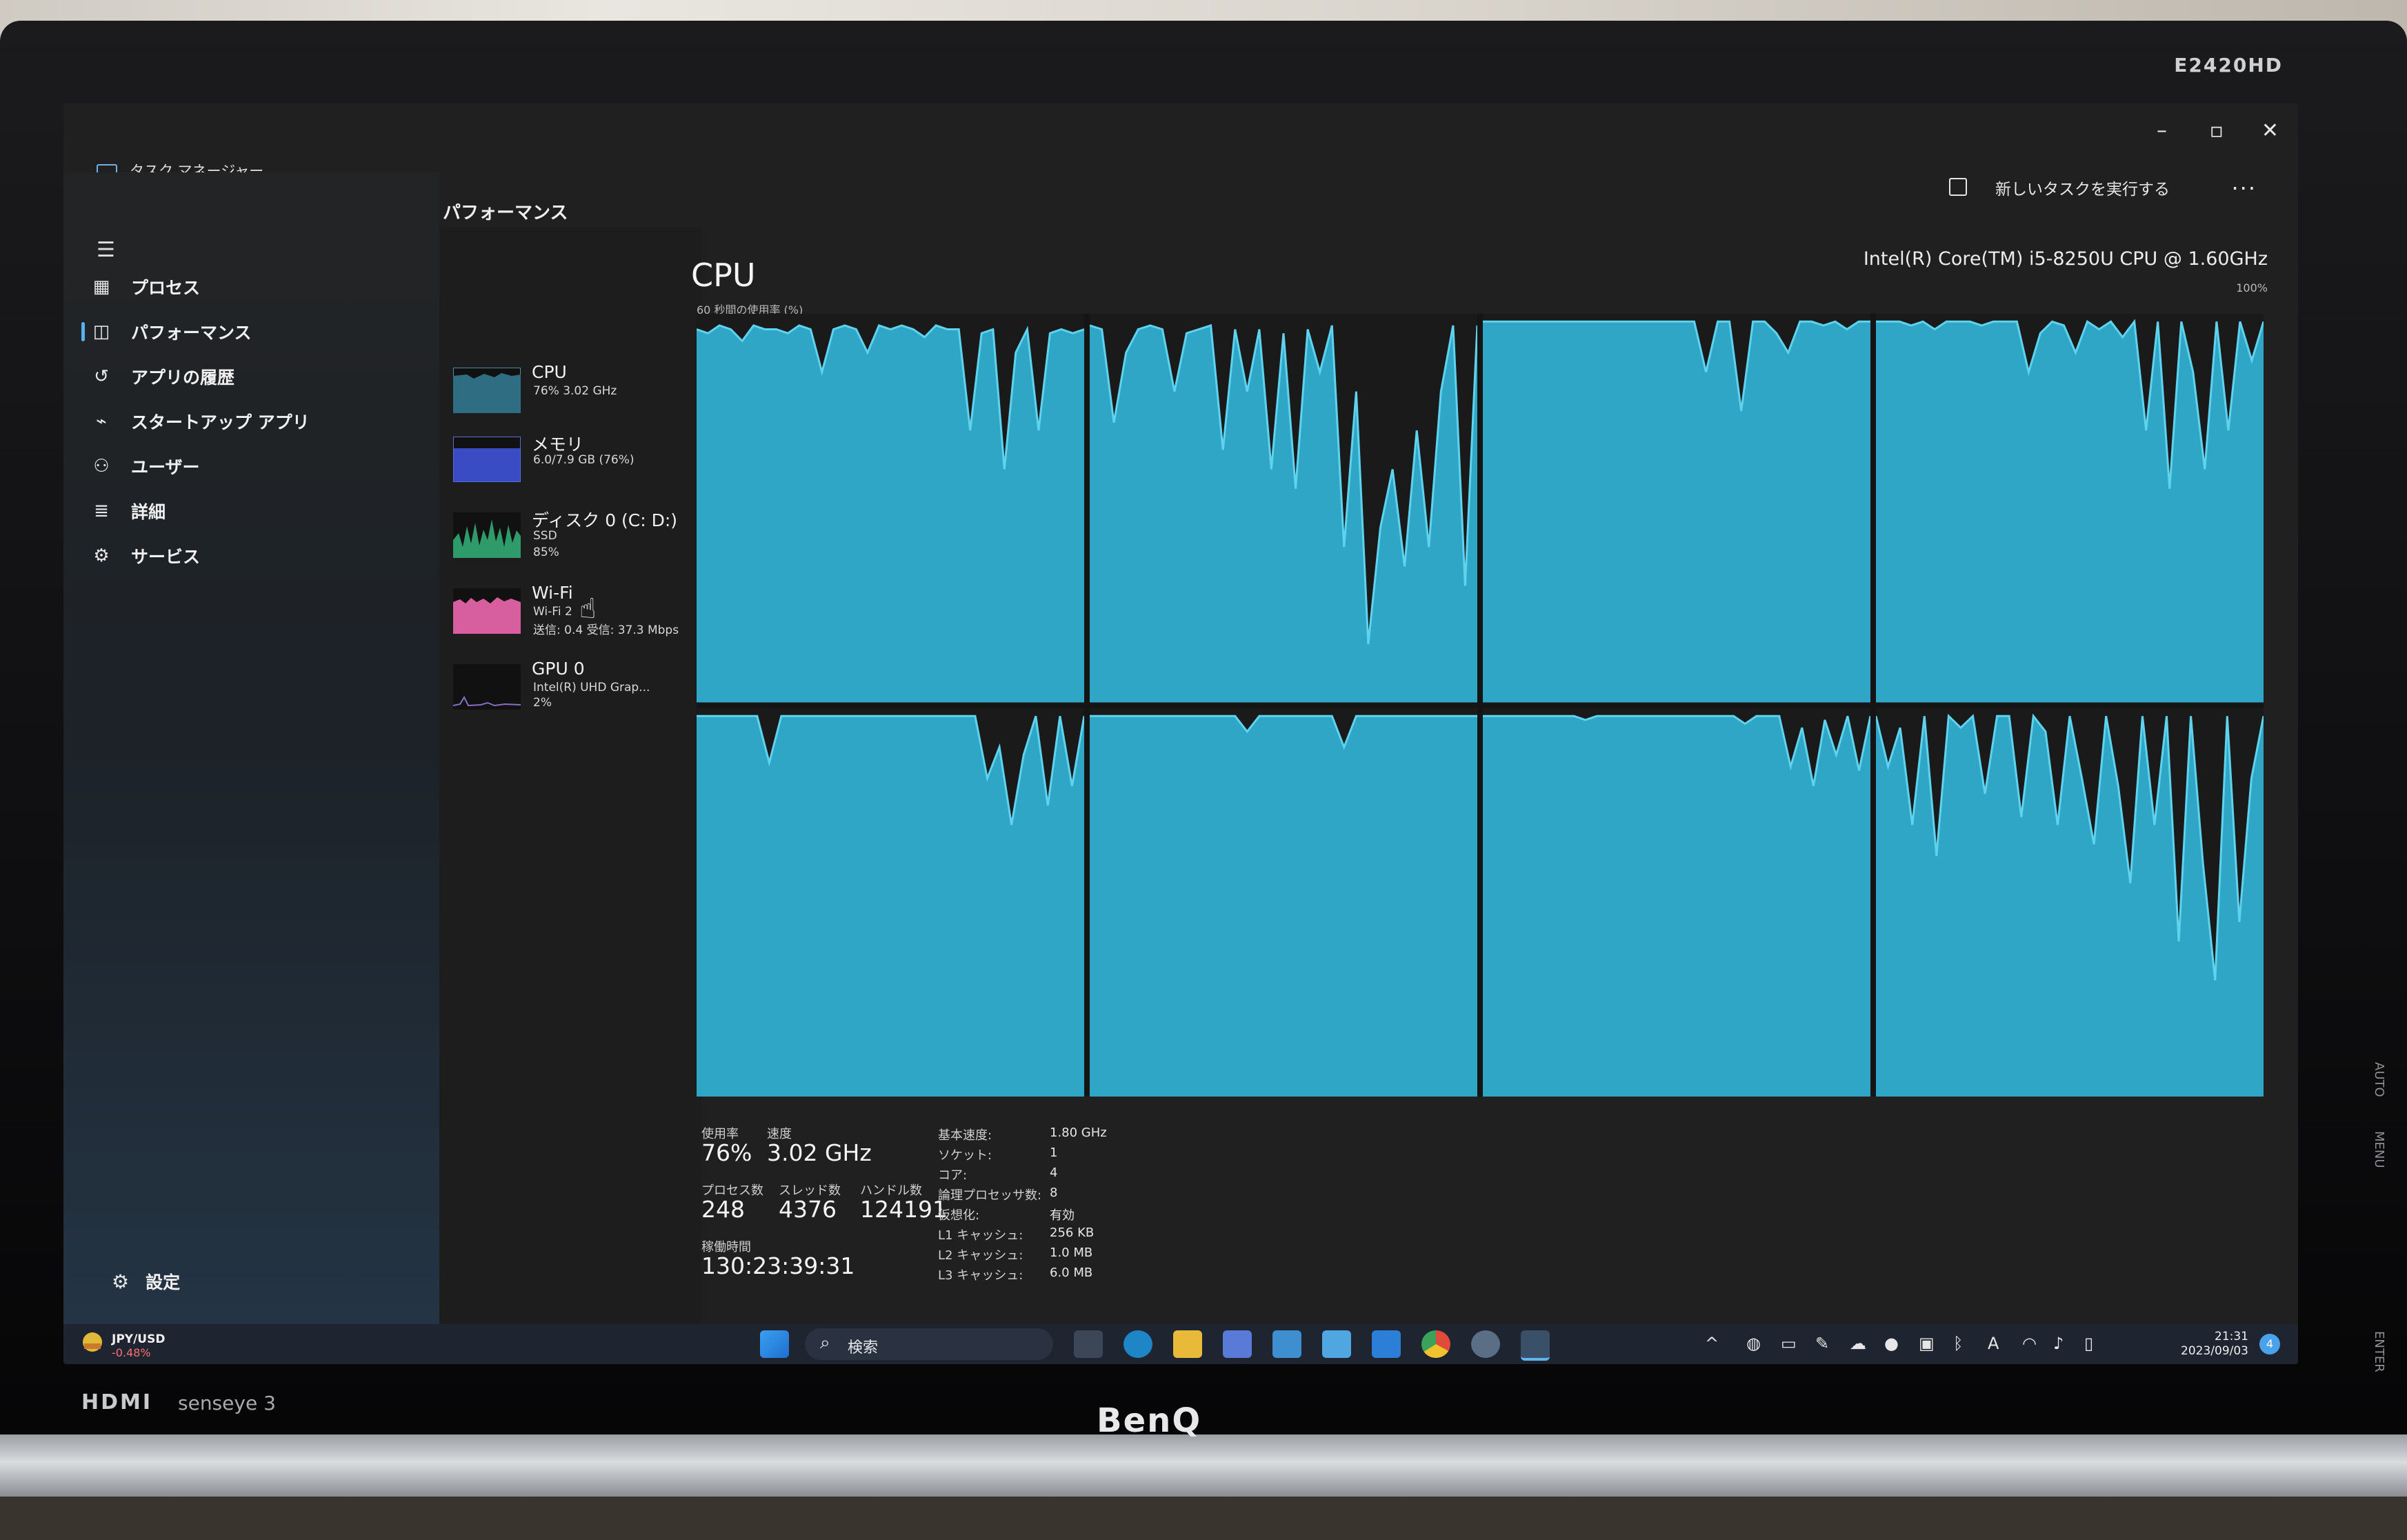 This screenshot has height=1540, width=2407. Describe the element at coordinates (505, 213) in the screenshot. I see `page-title: パフォーマンス` at that location.